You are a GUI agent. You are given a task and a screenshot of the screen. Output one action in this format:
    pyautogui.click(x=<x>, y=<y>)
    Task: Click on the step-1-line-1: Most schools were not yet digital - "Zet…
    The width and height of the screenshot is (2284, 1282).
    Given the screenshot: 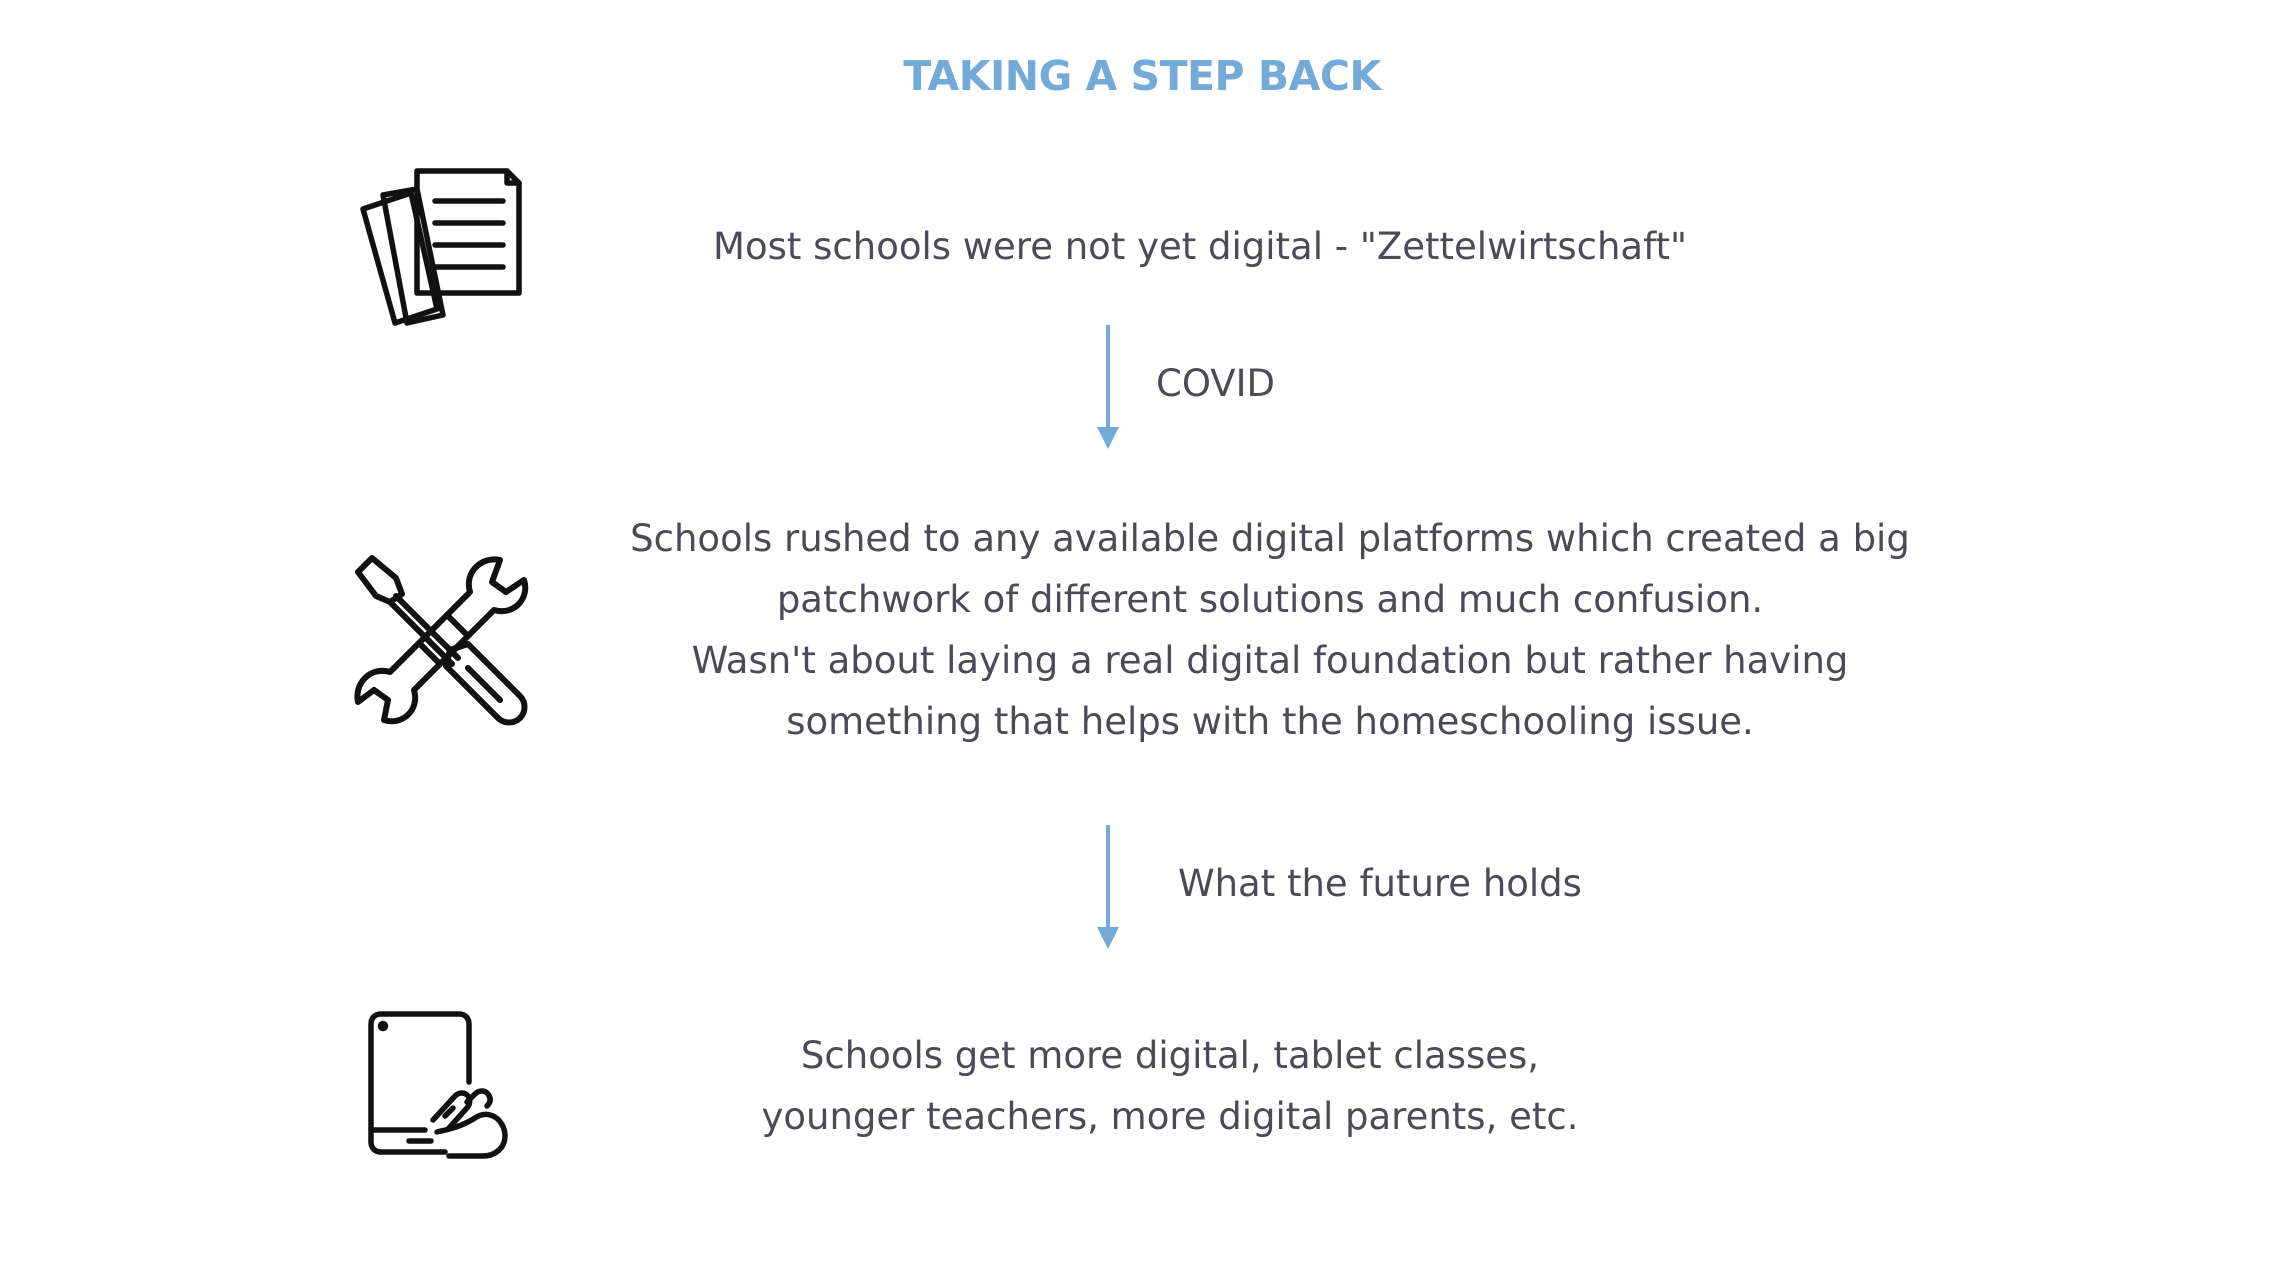 What is the action you would take?
    pyautogui.click(x=1200, y=246)
    